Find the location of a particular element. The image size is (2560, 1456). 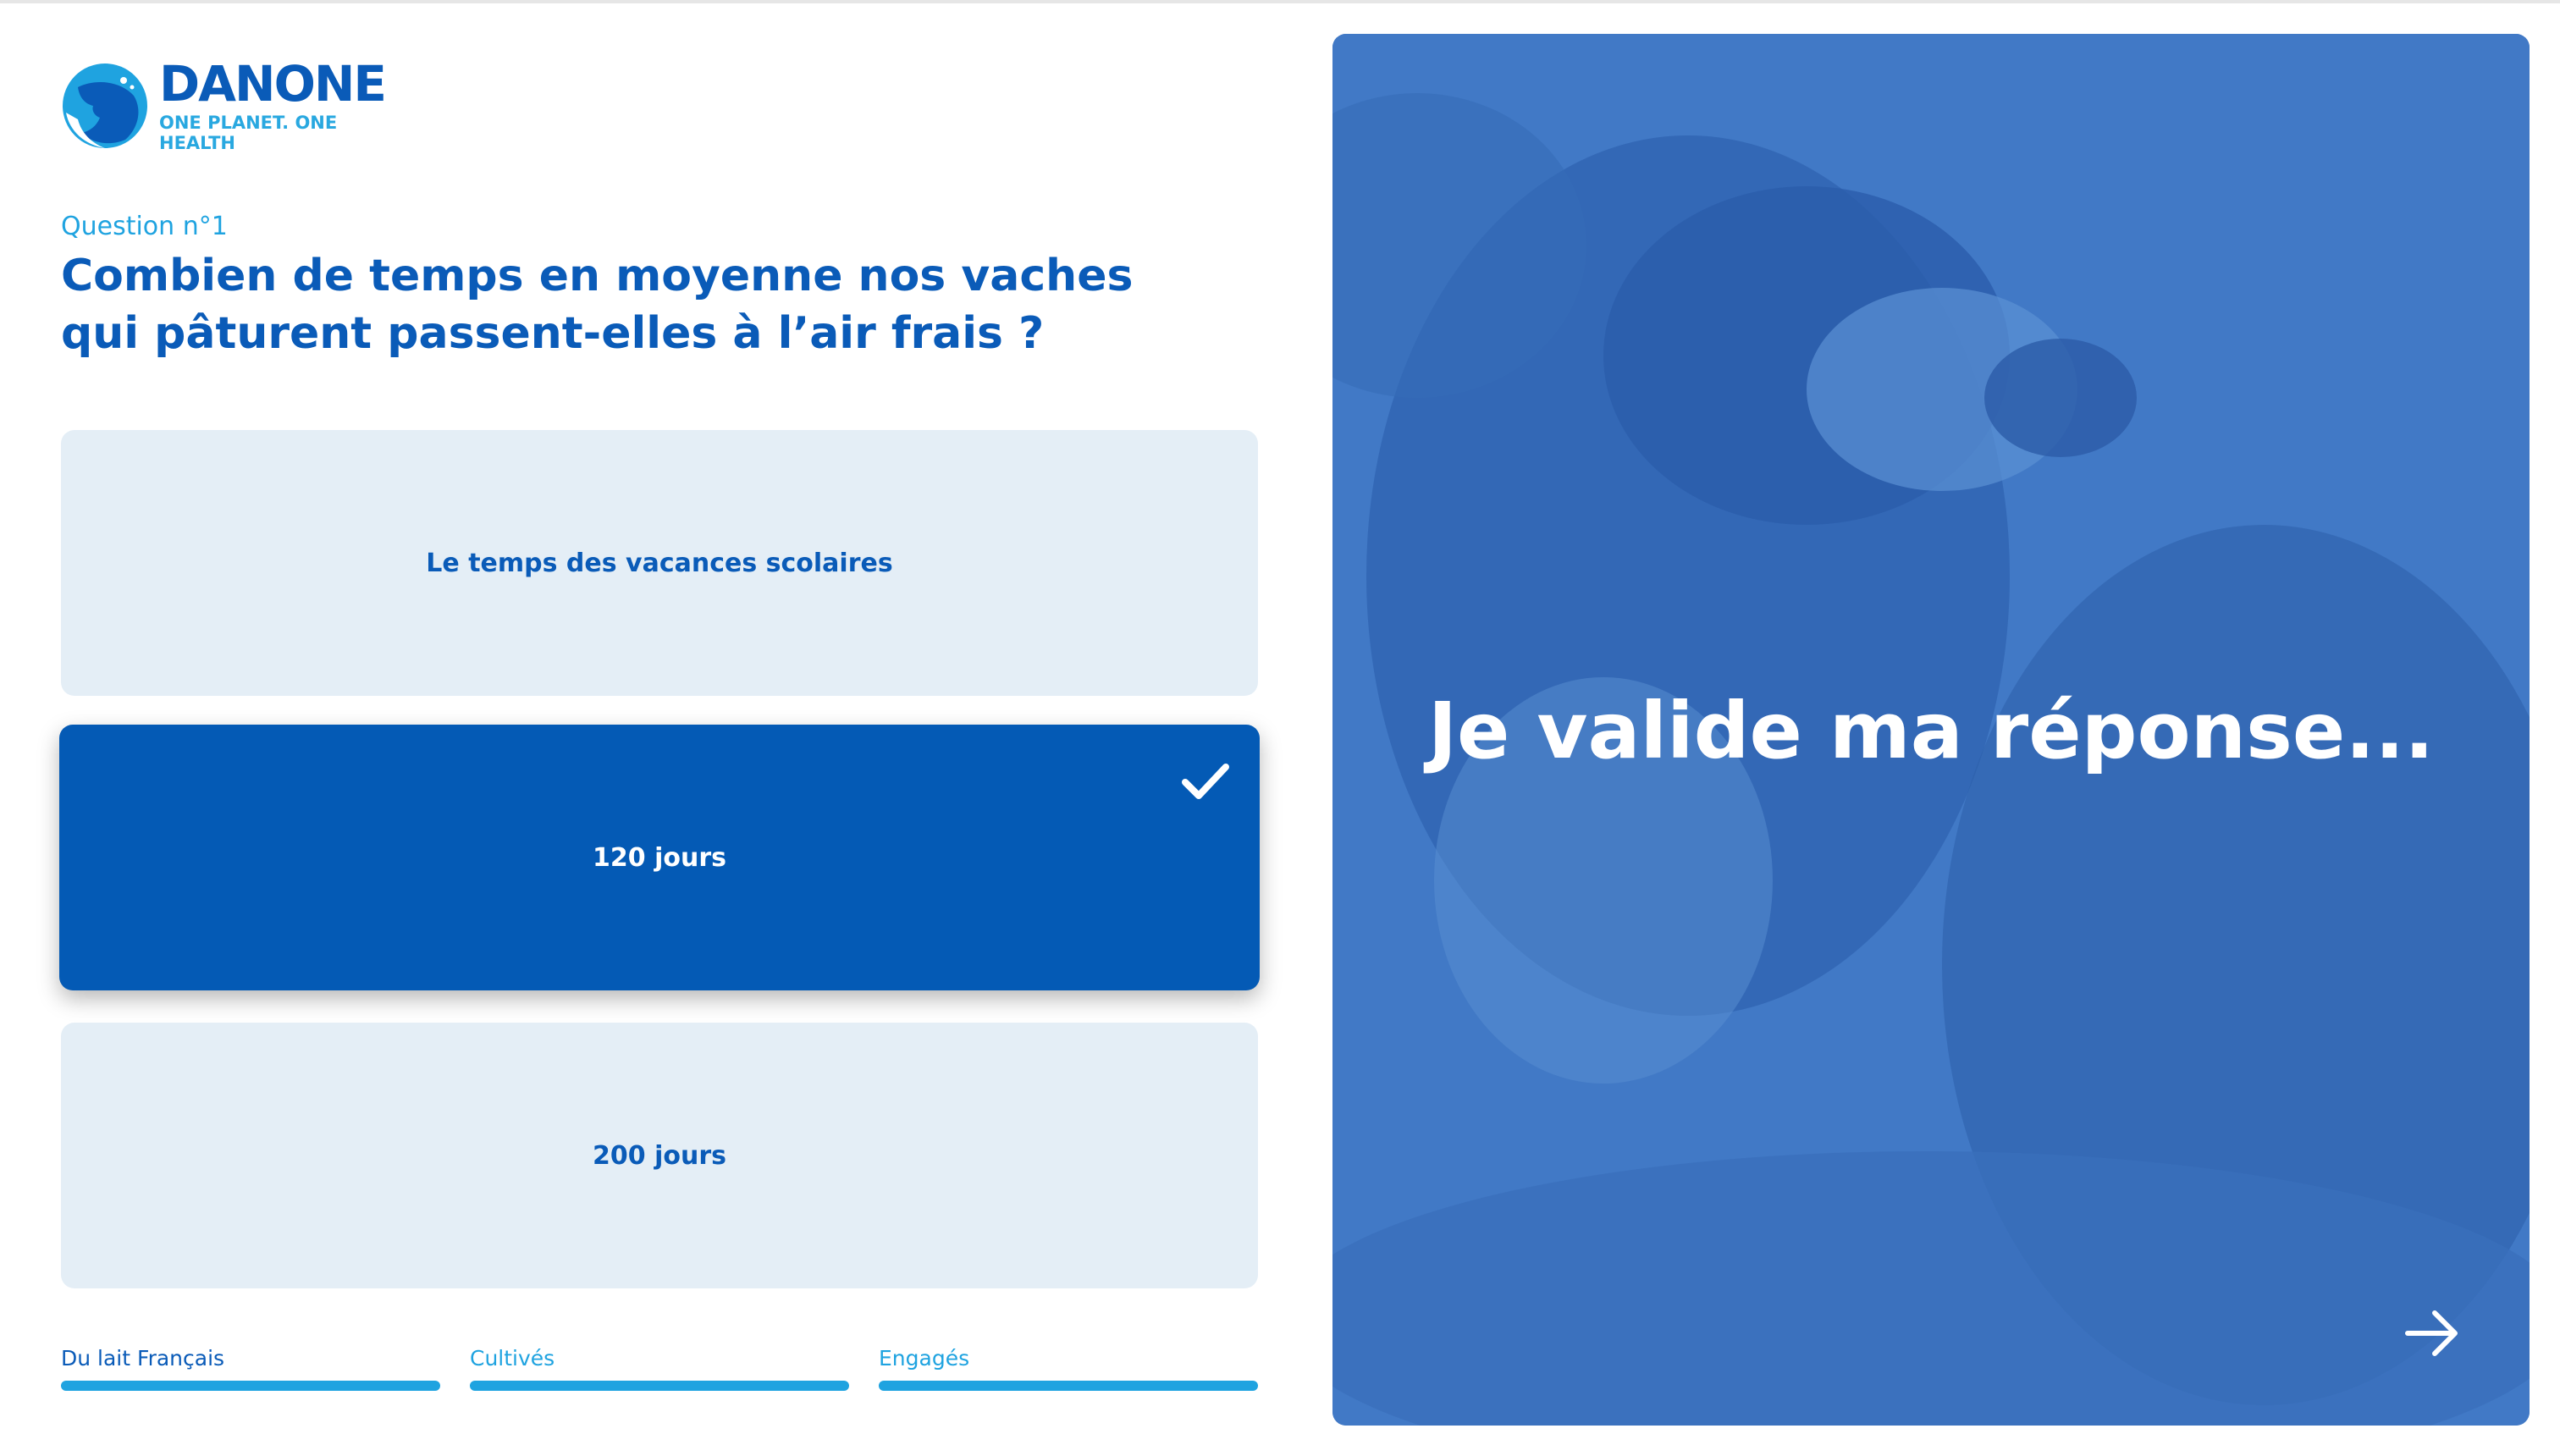

brand-name: DANONE is located at coordinates (273, 84).